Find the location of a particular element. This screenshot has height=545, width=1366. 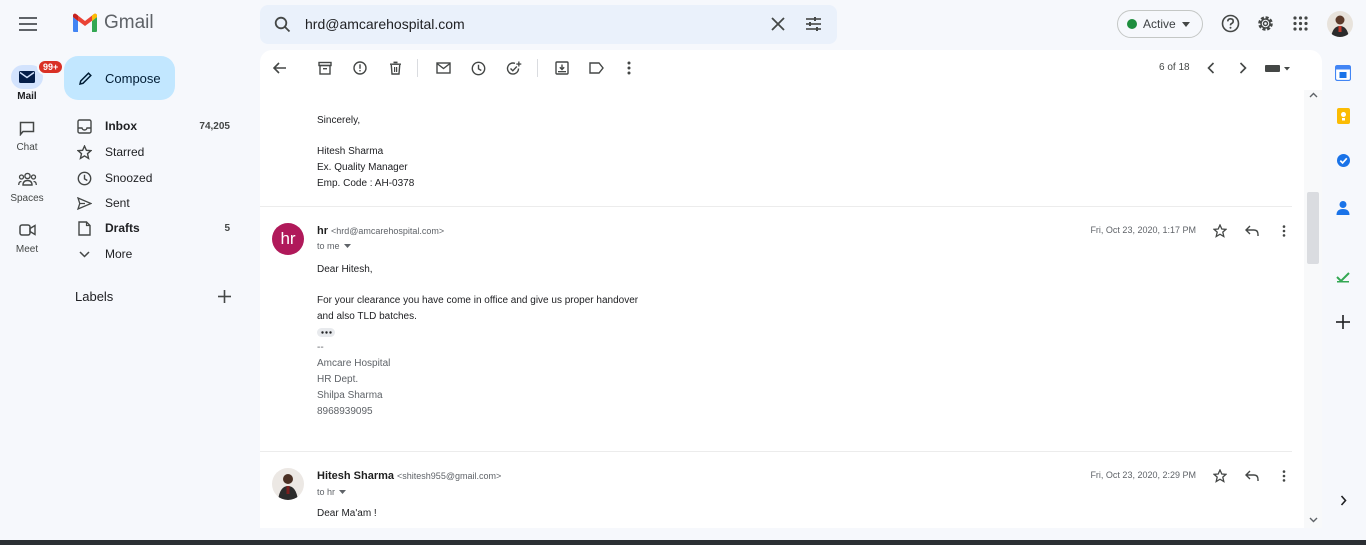

more-vertical-icon is located at coordinates (629, 68).